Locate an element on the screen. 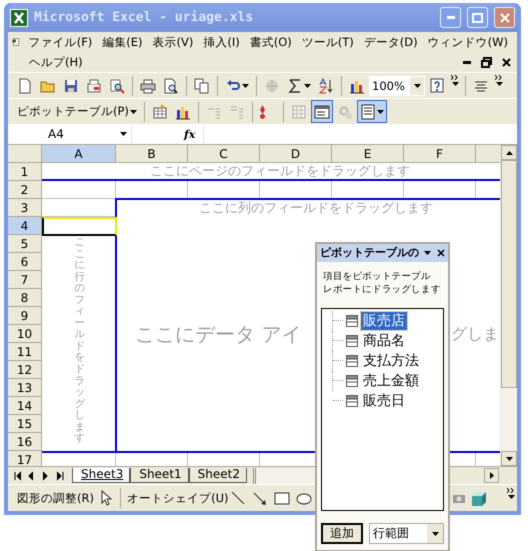 This screenshot has height=551, width=528. sheet-tab: Sheet1 is located at coordinates (159, 475).